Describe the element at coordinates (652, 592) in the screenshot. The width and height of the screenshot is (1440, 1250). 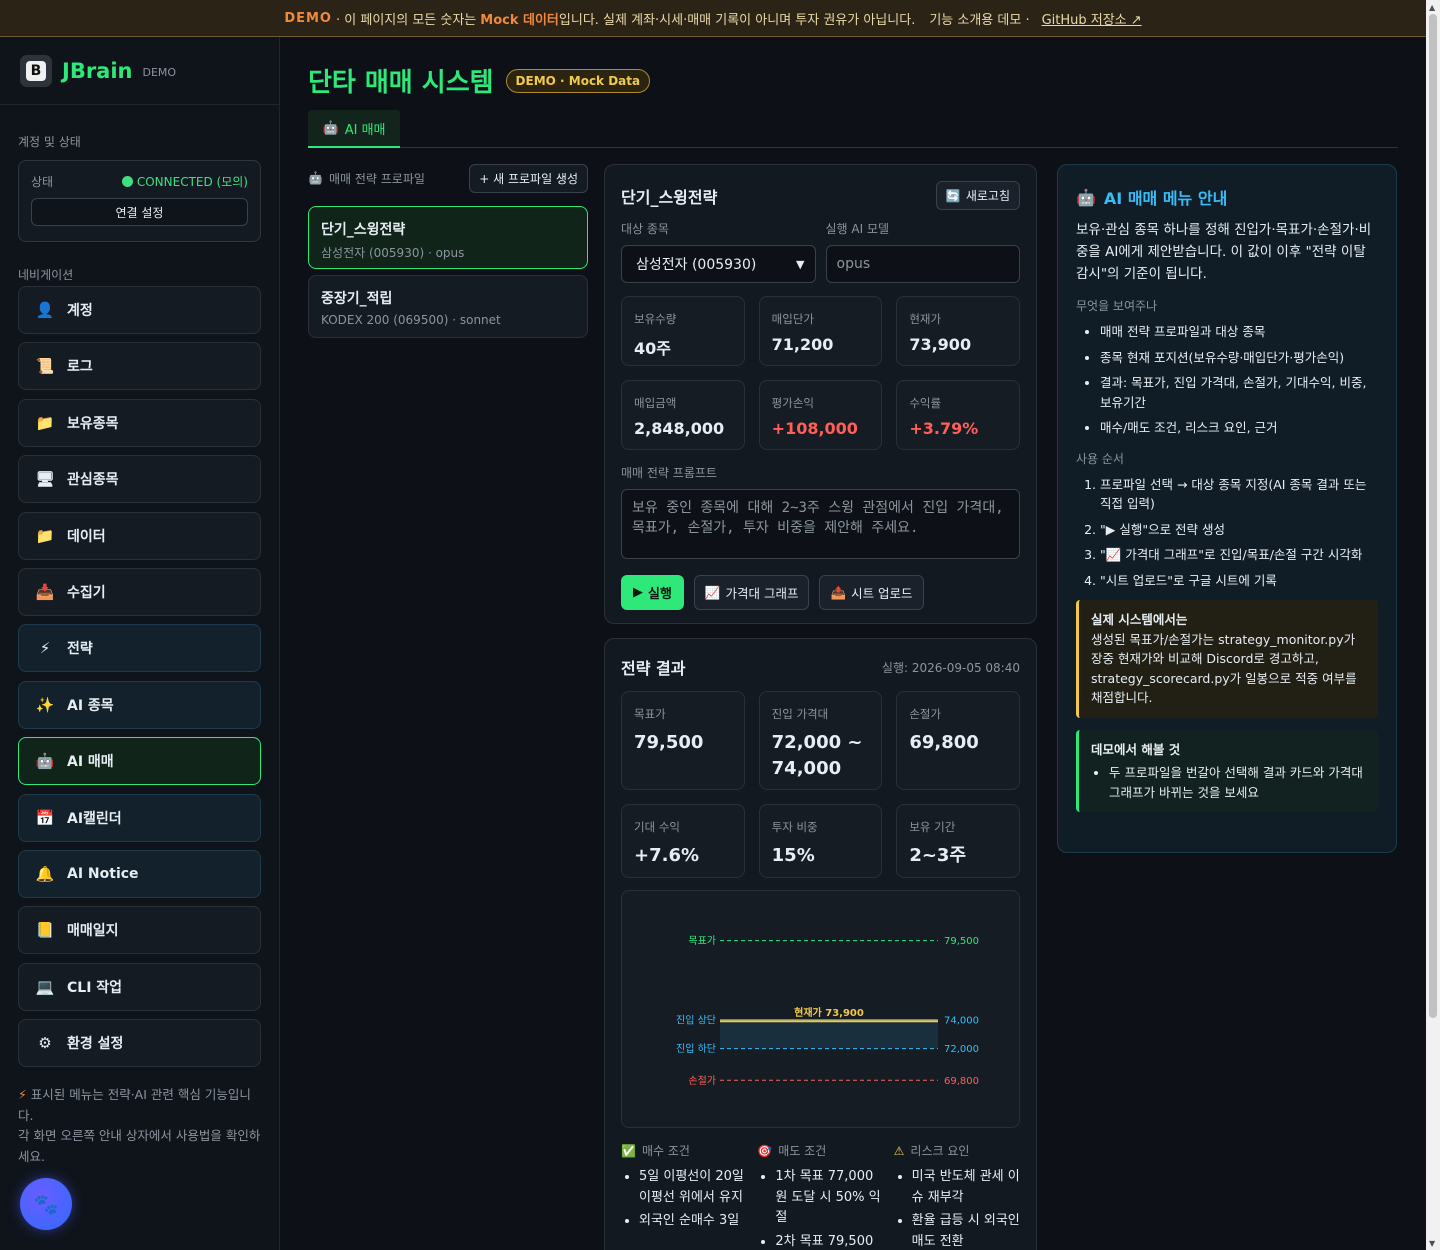
I see `run-button: ▶ 실행` at that location.